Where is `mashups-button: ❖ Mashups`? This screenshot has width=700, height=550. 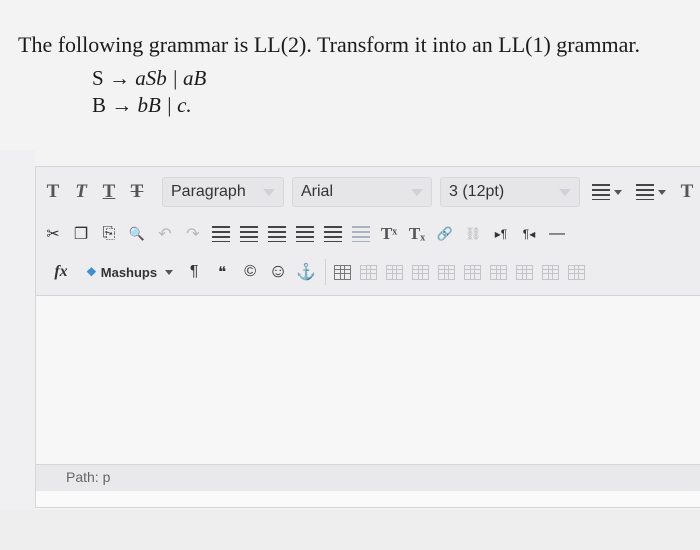 mashups-button: ❖ Mashups is located at coordinates (121, 272).